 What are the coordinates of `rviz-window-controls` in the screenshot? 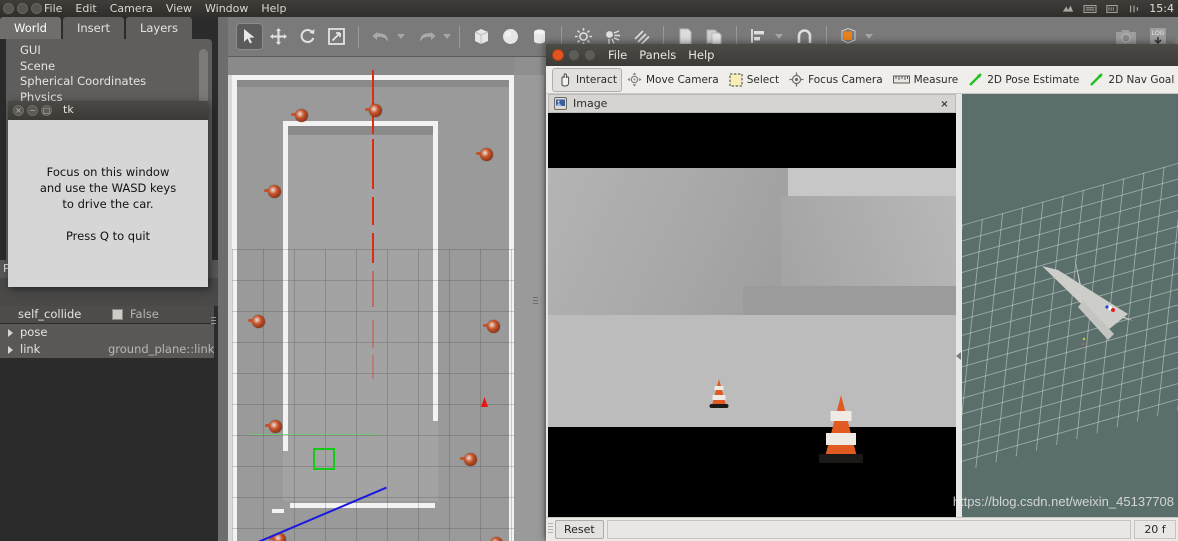 It's located at (574, 55).